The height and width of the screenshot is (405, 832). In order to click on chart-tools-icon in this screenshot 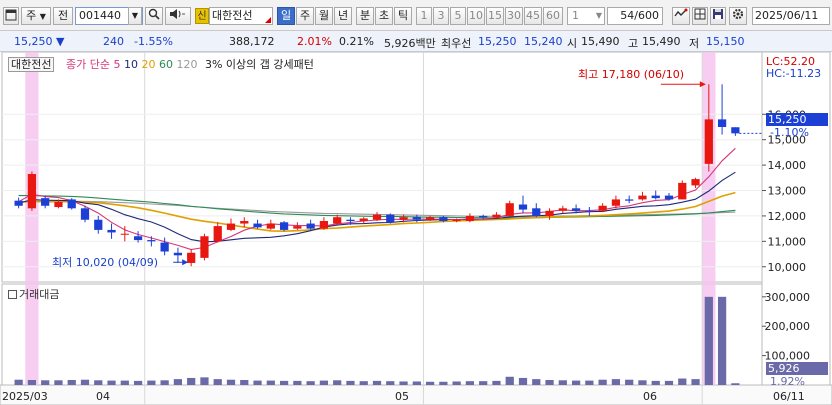, I will do `click(681, 16)`.